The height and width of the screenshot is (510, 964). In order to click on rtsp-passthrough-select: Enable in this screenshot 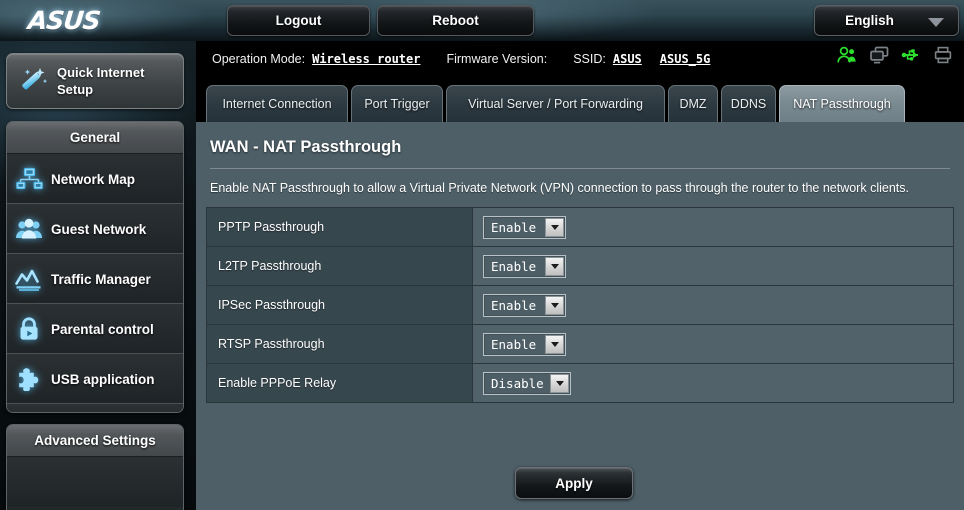, I will do `click(524, 344)`.